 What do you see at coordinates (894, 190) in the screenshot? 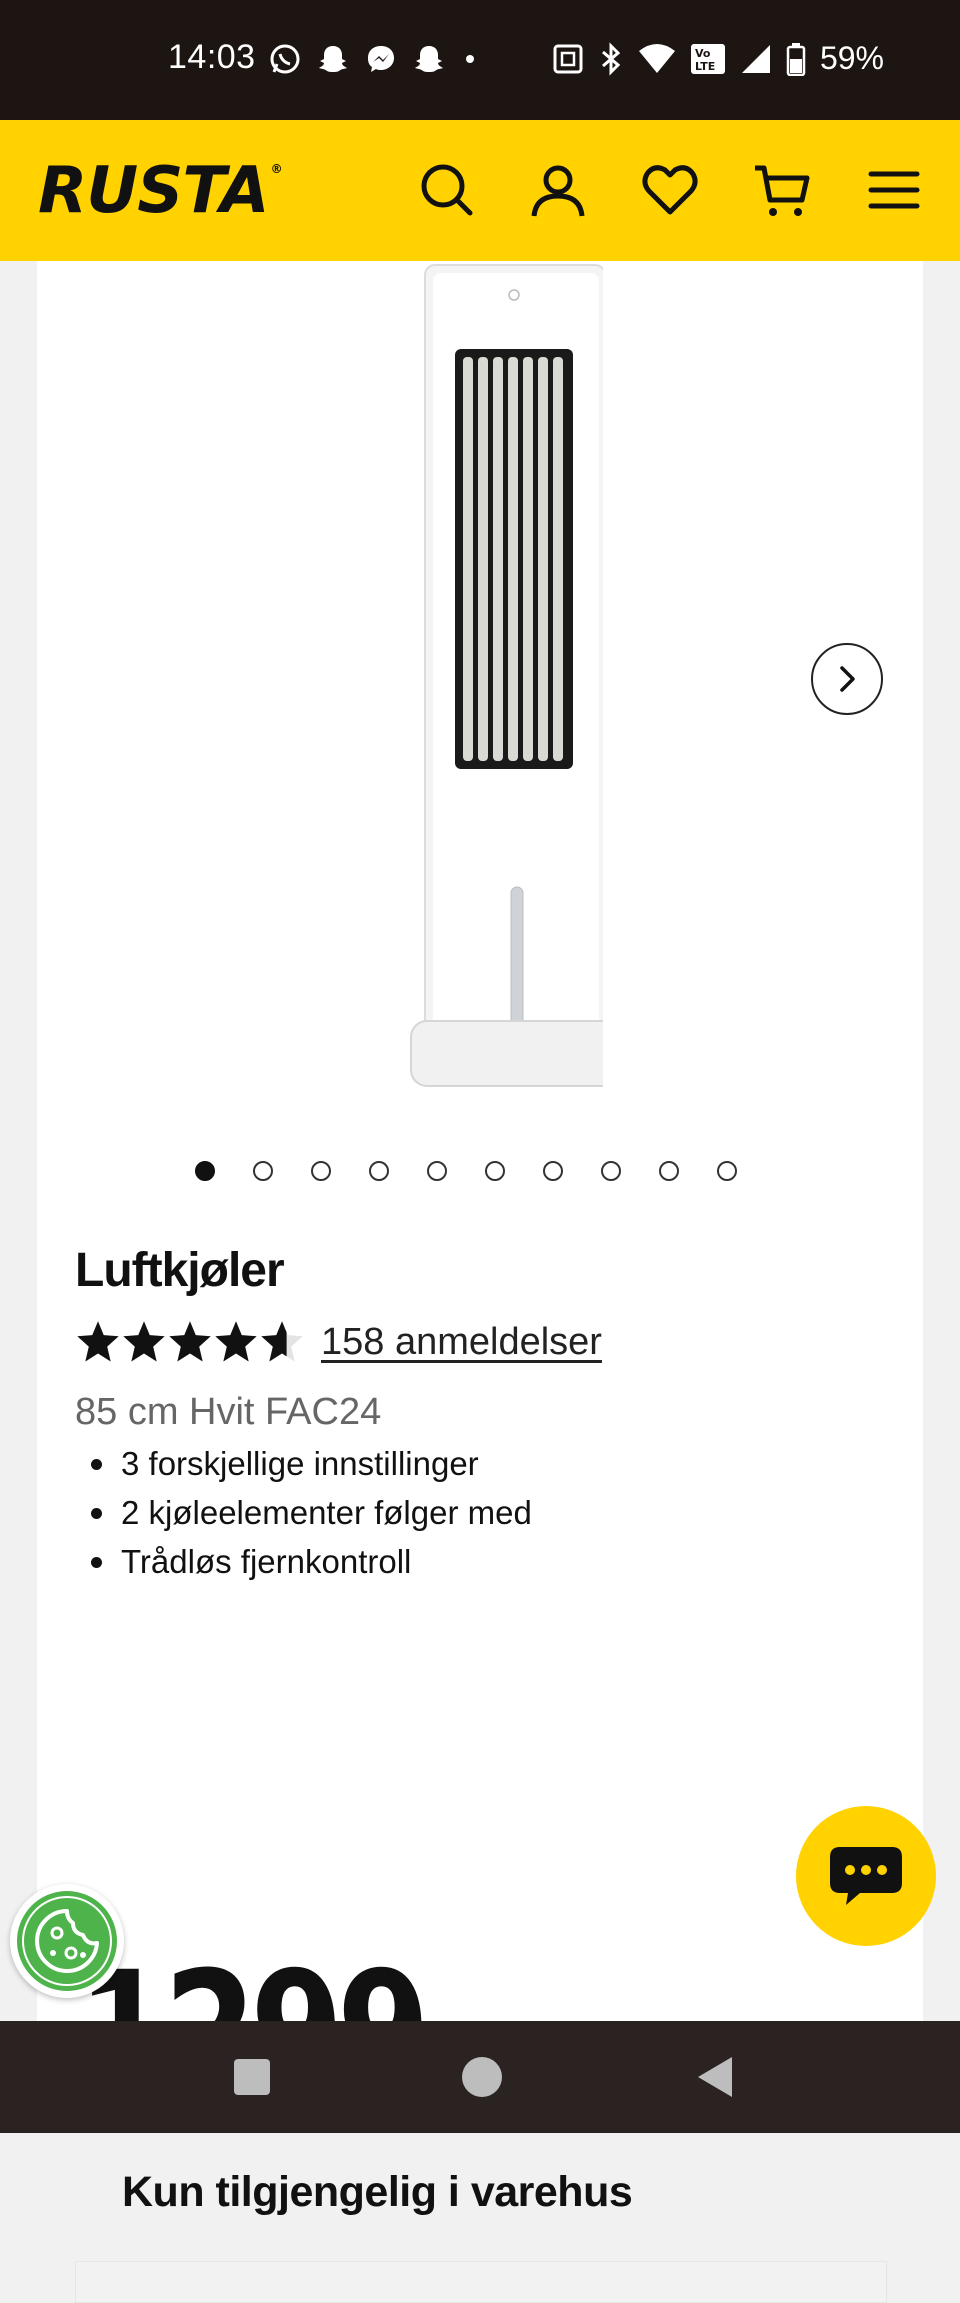
I see `menu-icon` at bounding box center [894, 190].